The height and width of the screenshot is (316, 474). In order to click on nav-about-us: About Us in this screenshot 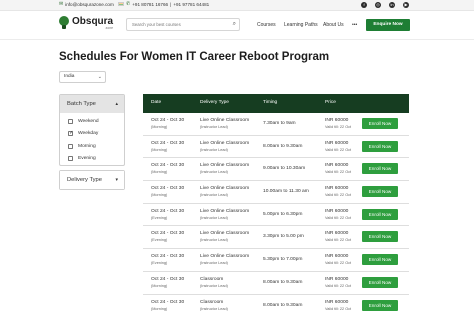, I will do `click(333, 25)`.